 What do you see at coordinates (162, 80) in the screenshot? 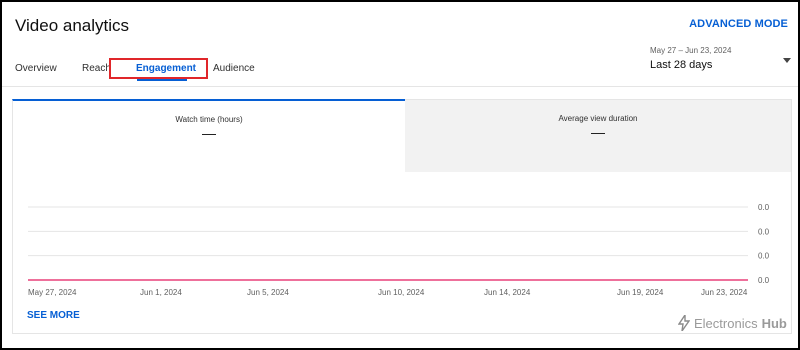
I see `active-tab-indicator` at bounding box center [162, 80].